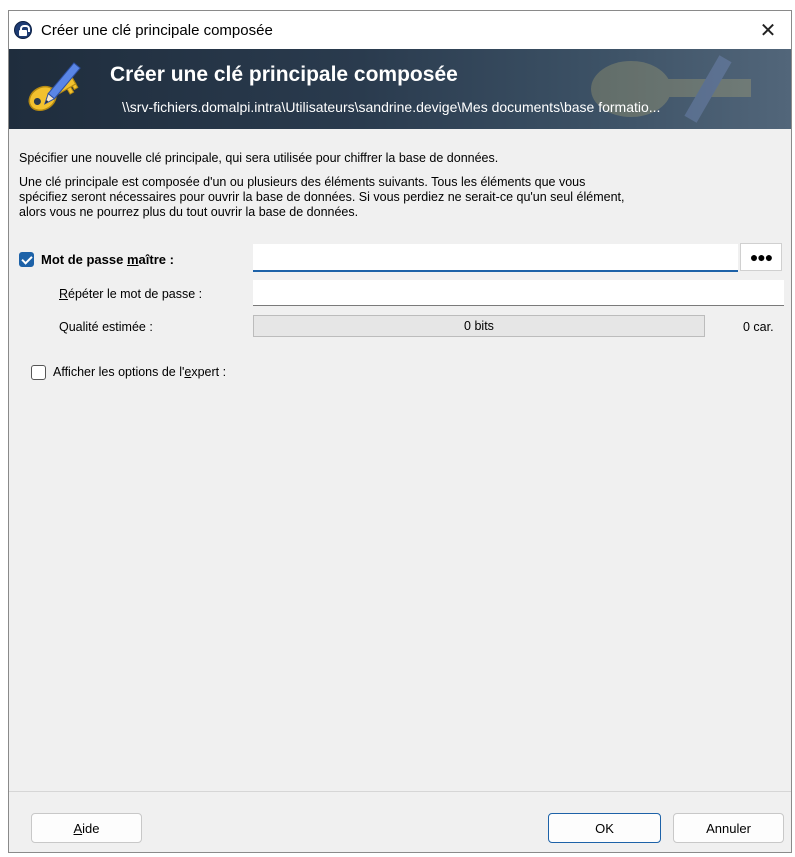  What do you see at coordinates (135, 294) in the screenshot?
I see `repeat-password-label-rest: épéter le mot de passe :` at bounding box center [135, 294].